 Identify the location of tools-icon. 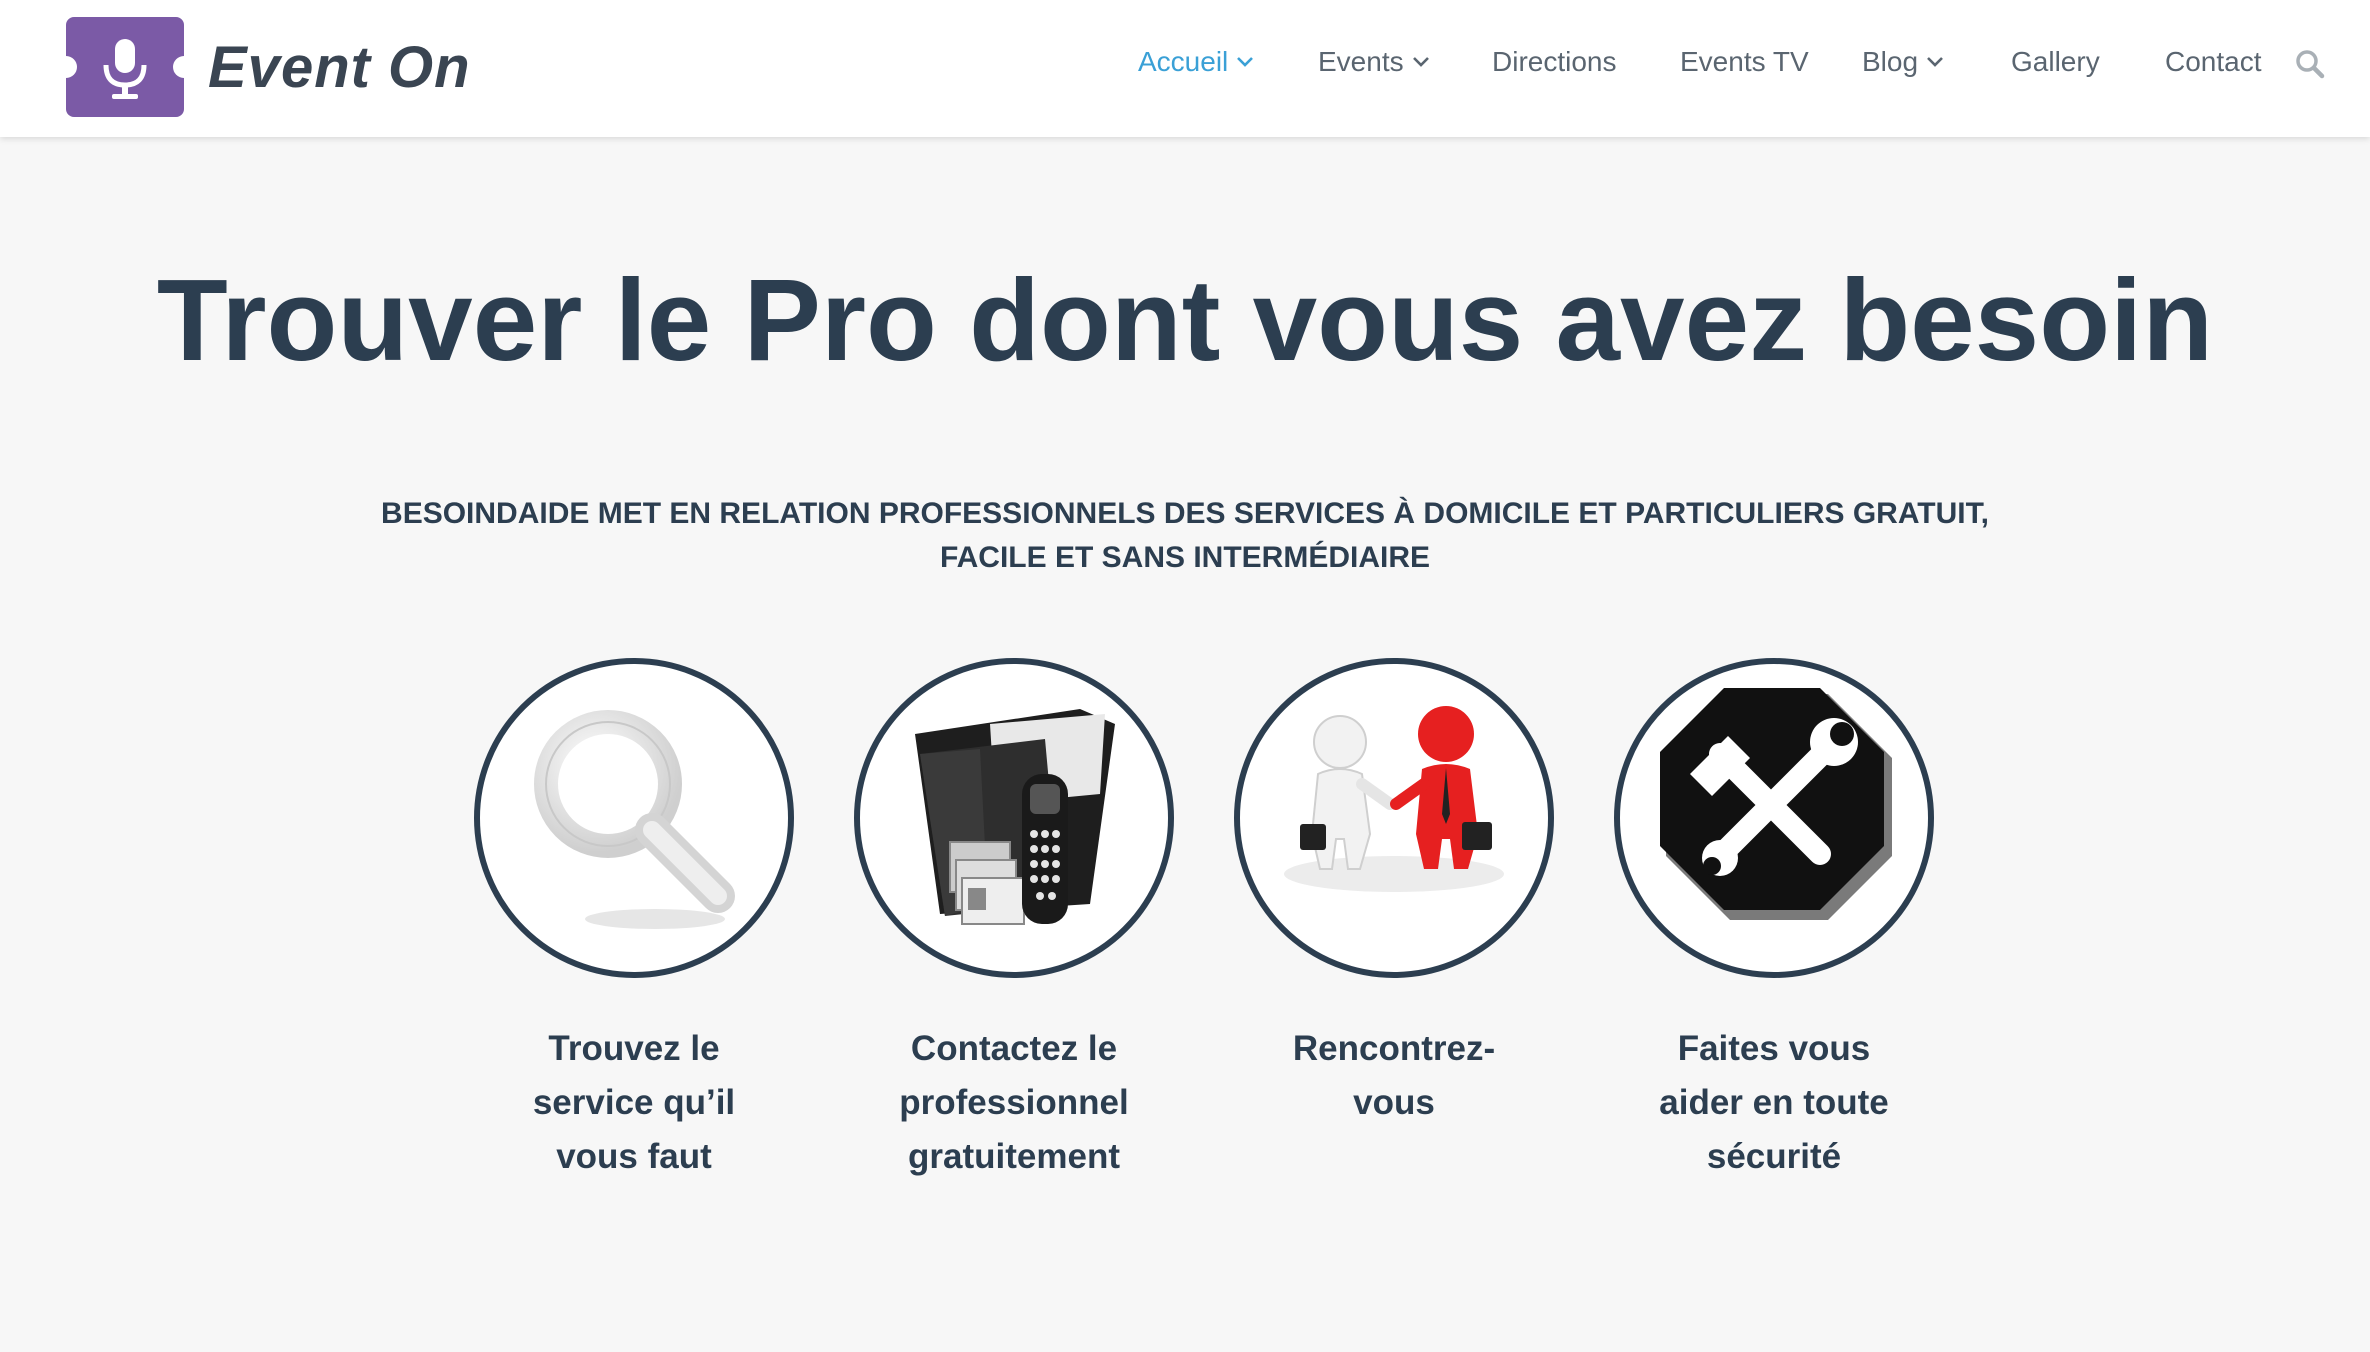
(1776, 804).